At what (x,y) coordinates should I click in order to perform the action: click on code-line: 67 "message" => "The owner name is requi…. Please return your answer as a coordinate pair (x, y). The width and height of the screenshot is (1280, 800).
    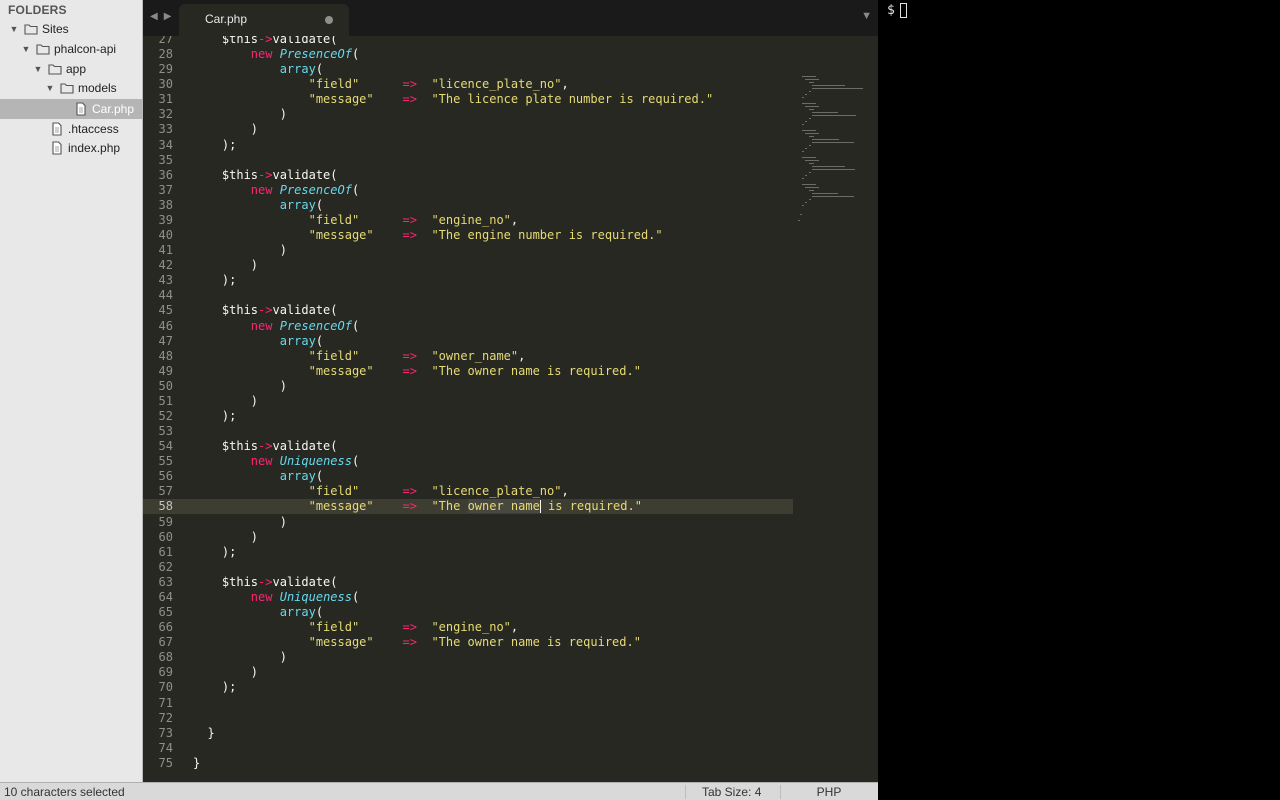
    Looking at the image, I should click on (468, 642).